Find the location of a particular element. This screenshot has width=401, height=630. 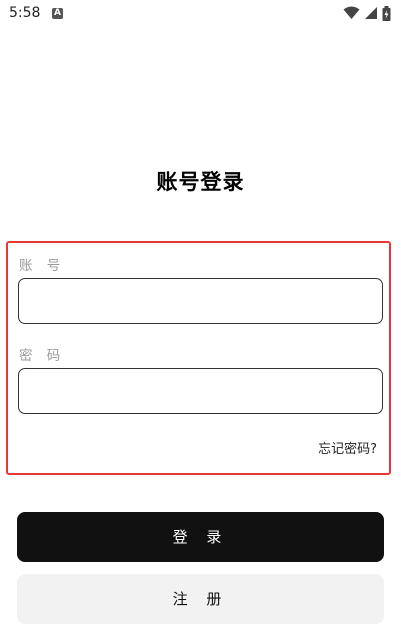

status-time: 5:58 is located at coordinates (25, 13).